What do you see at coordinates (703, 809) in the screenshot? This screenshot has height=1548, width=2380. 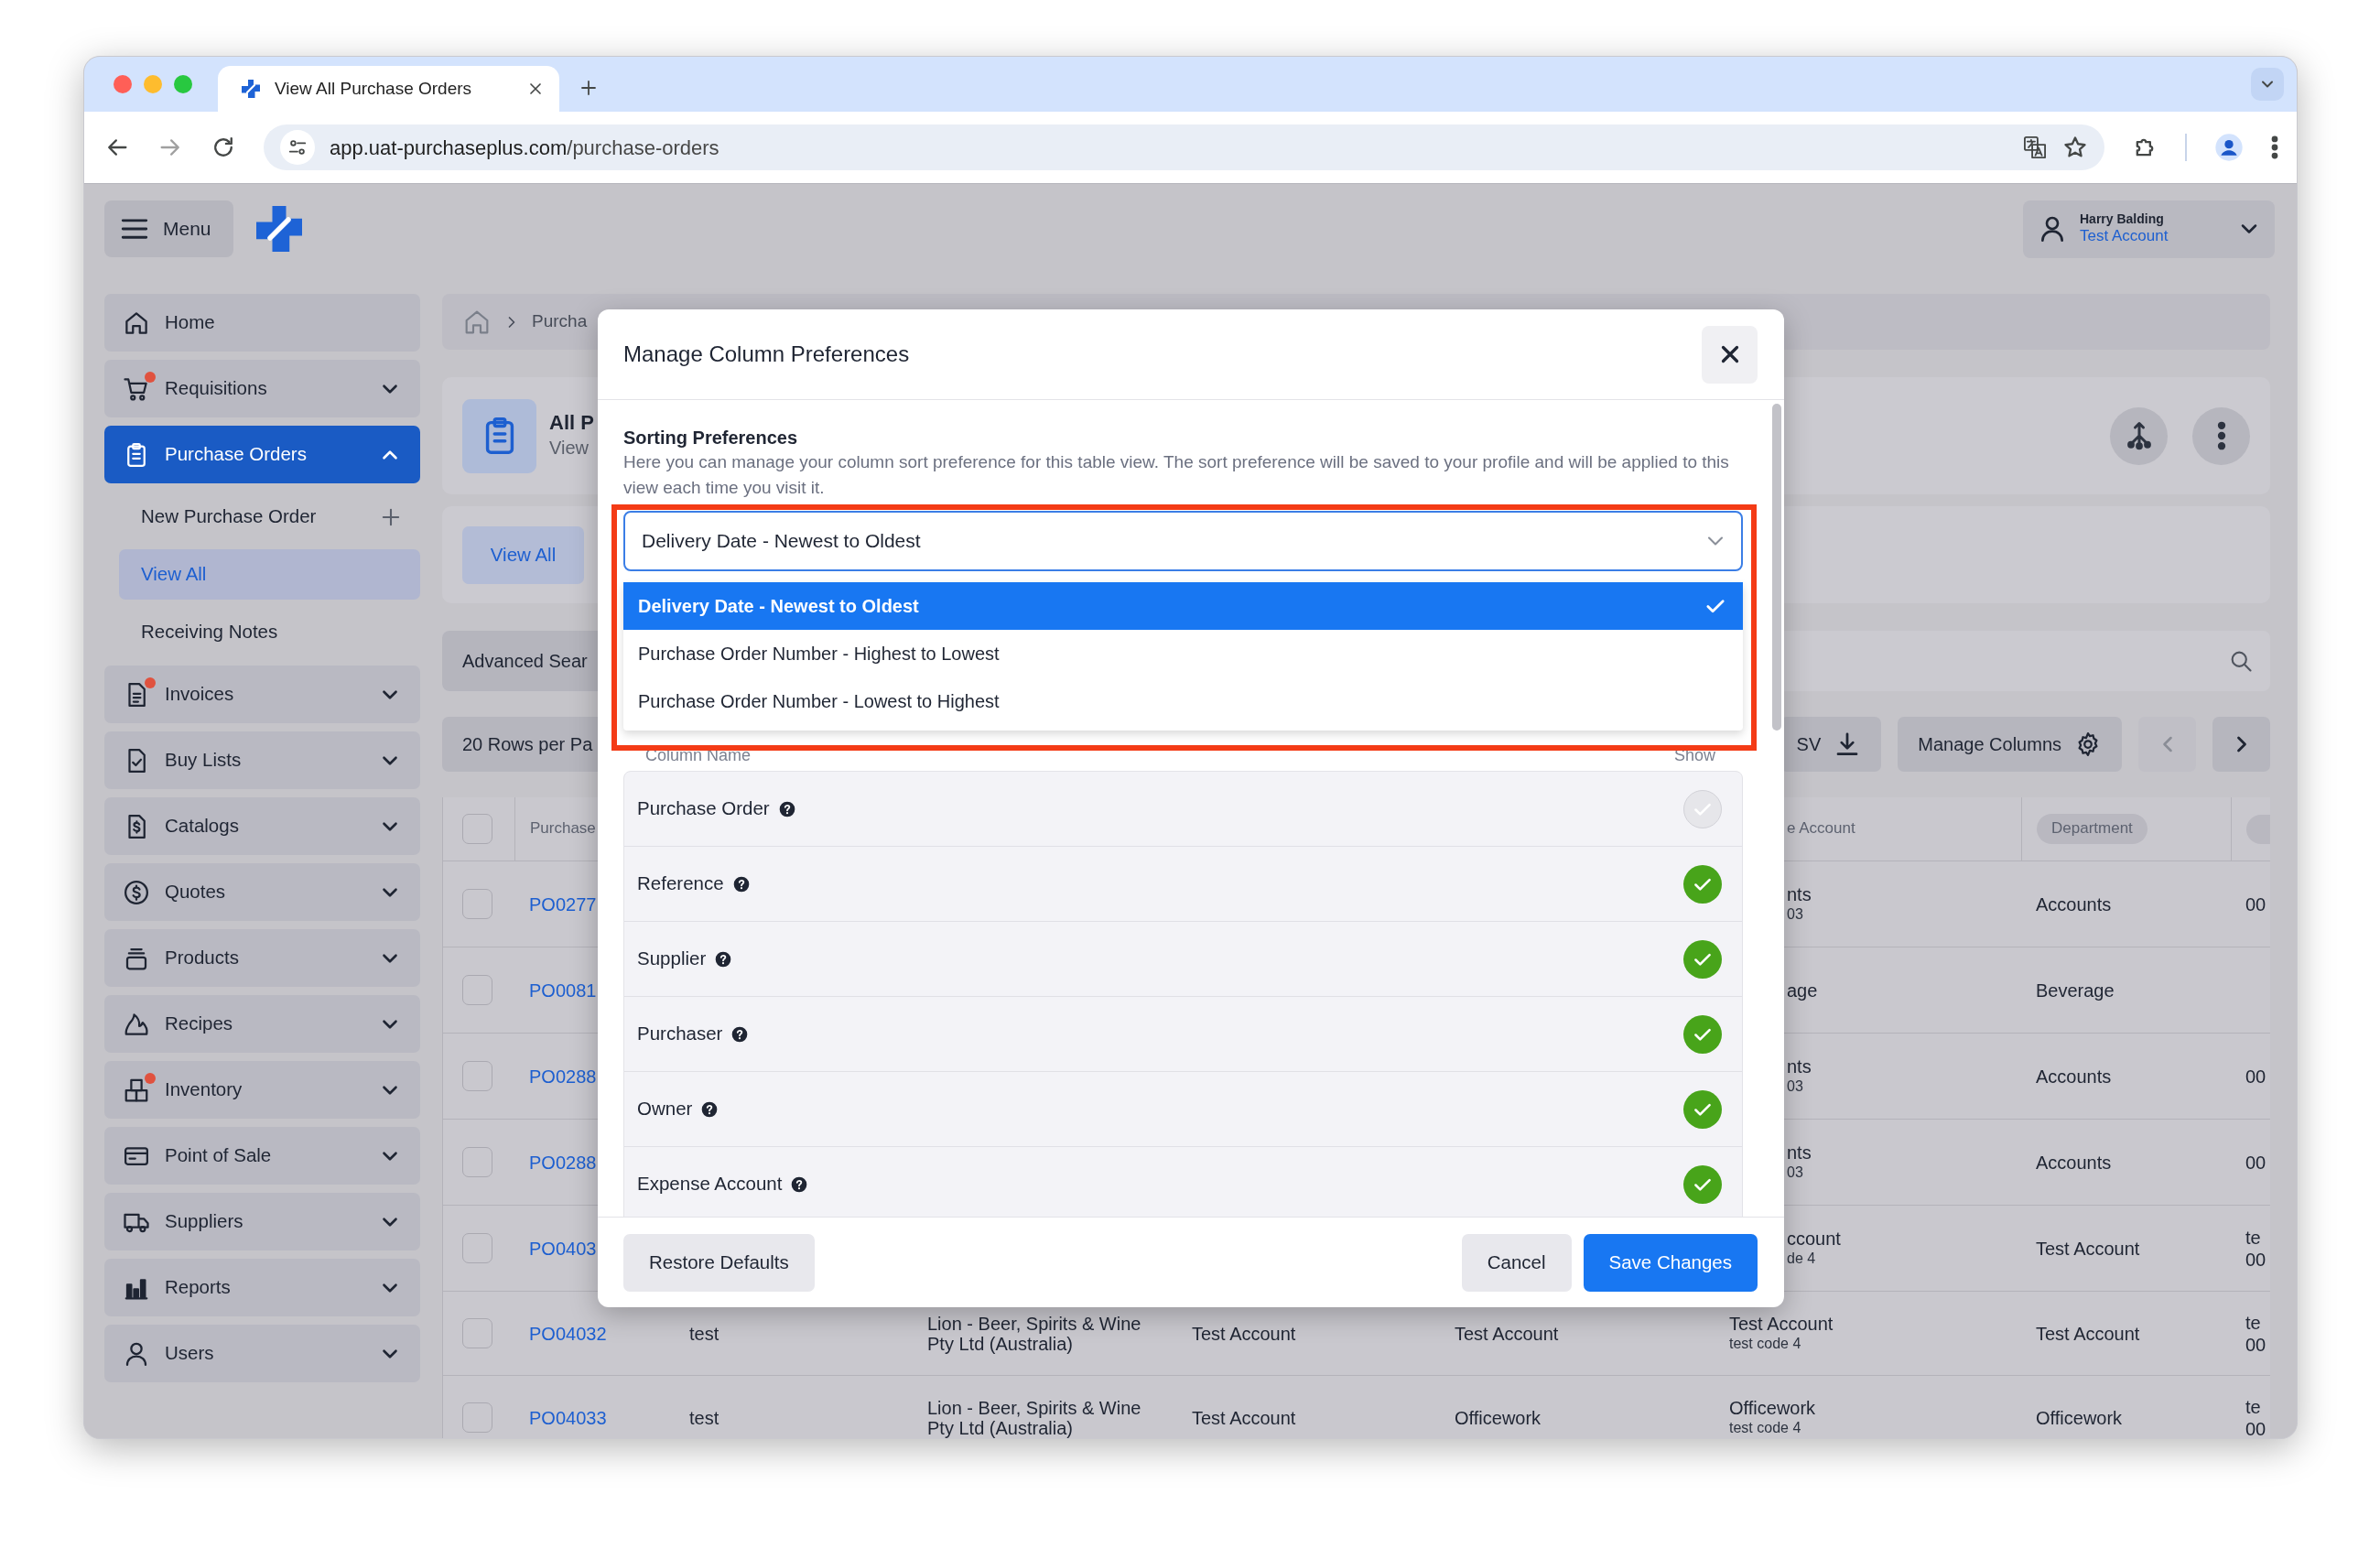 I see `column-name: Purchase Order` at bounding box center [703, 809].